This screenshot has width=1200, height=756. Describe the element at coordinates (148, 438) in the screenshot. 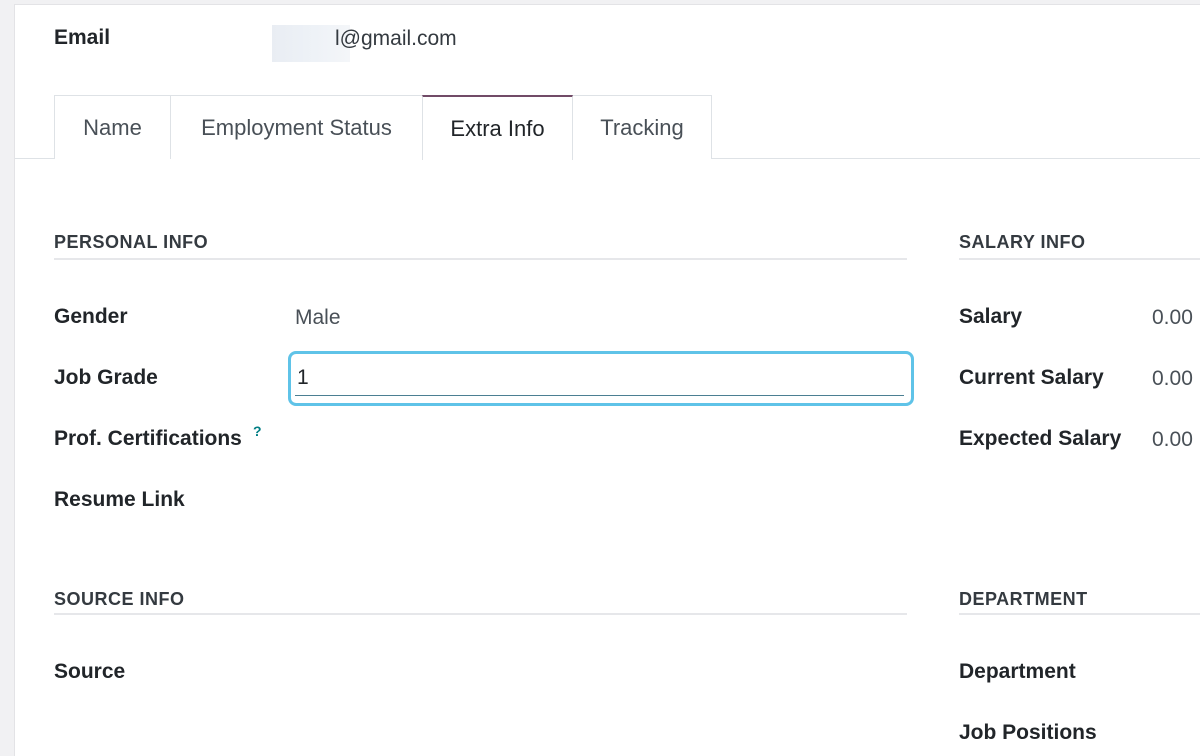

I see `prof-certifications-label: Prof. Certifications` at that location.